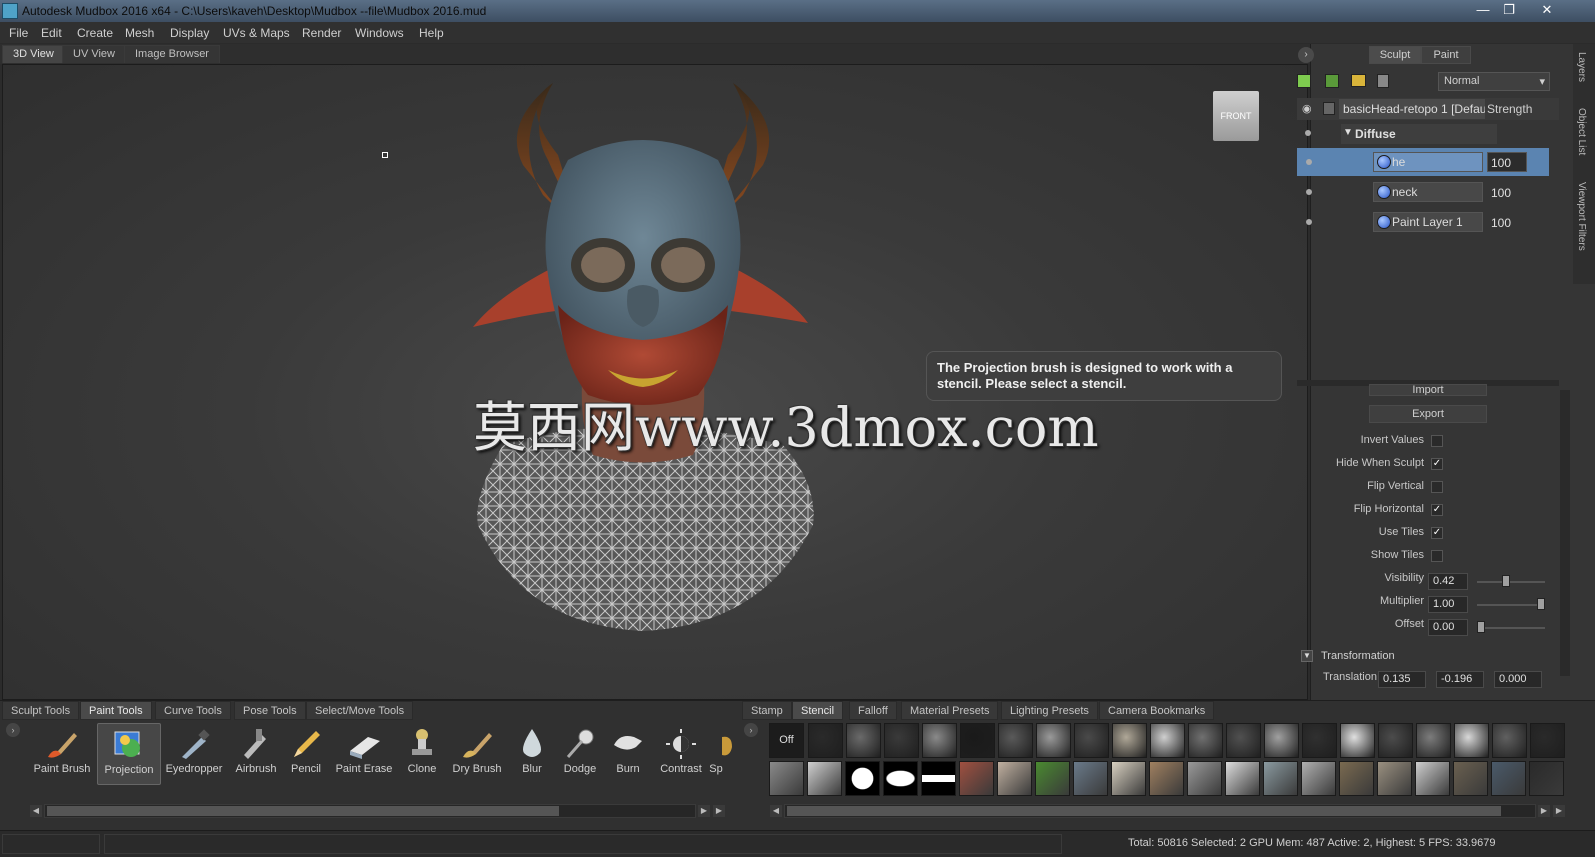 The height and width of the screenshot is (857, 1595). I want to click on menu-file: File, so click(18, 33).